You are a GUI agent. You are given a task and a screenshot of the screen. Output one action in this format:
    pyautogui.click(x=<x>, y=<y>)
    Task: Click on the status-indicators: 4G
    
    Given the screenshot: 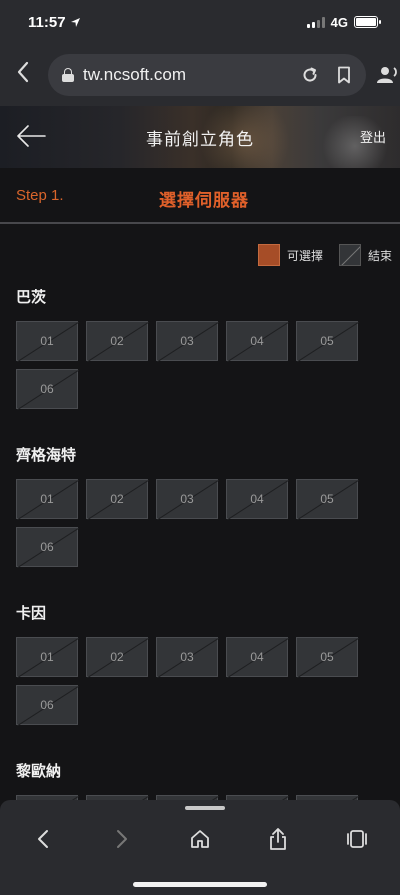 What is the action you would take?
    pyautogui.click(x=343, y=22)
    